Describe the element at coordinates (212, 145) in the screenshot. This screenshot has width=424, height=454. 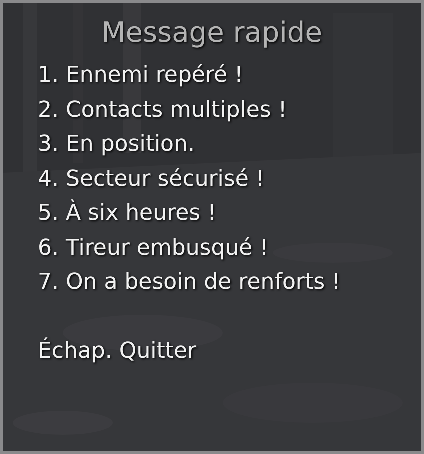
I see `menu-option: 3. En position.` at that location.